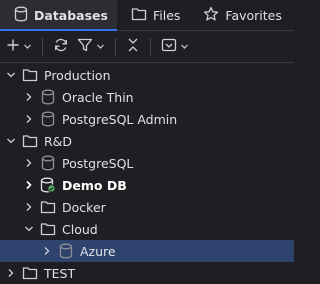 This screenshot has width=320, height=284. What do you see at coordinates (147, 47) in the screenshot?
I see `toolbar` at bounding box center [147, 47].